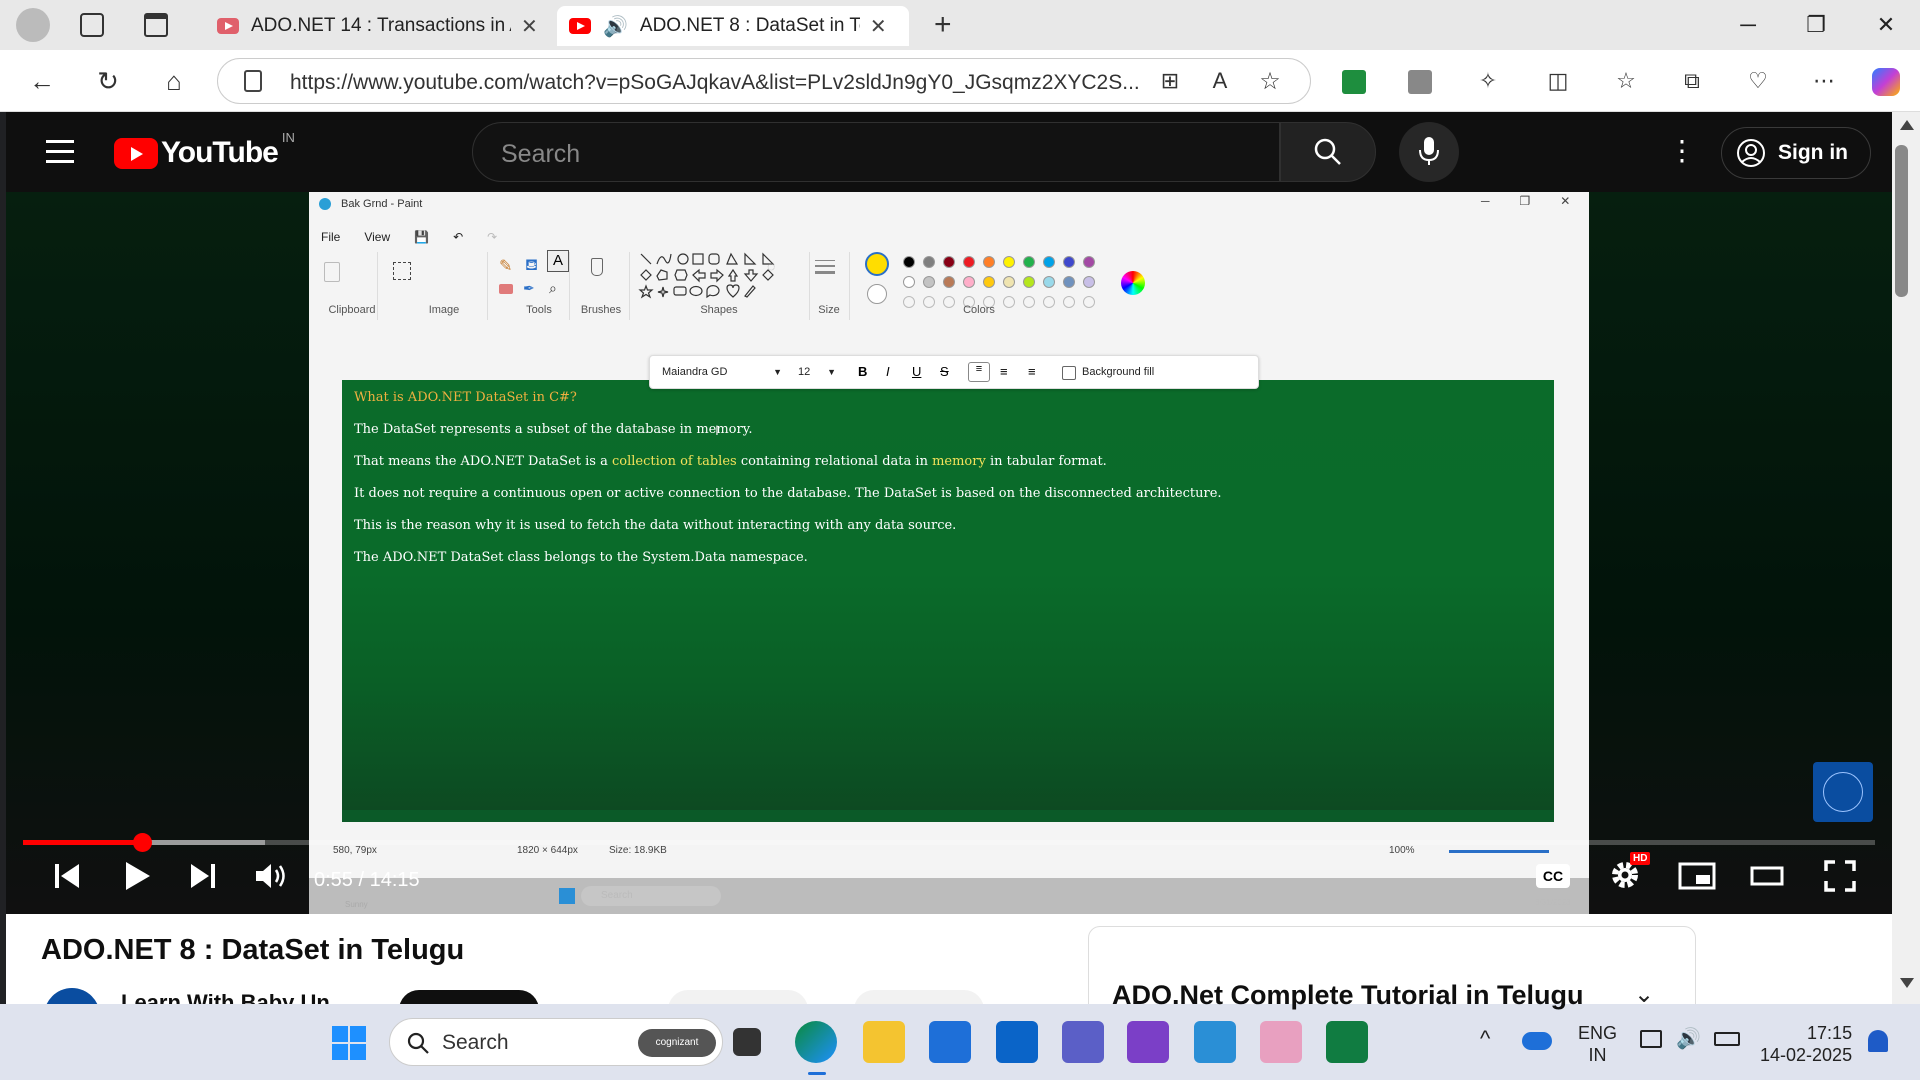  What do you see at coordinates (1651, 1039) in the screenshot?
I see `network-icon` at bounding box center [1651, 1039].